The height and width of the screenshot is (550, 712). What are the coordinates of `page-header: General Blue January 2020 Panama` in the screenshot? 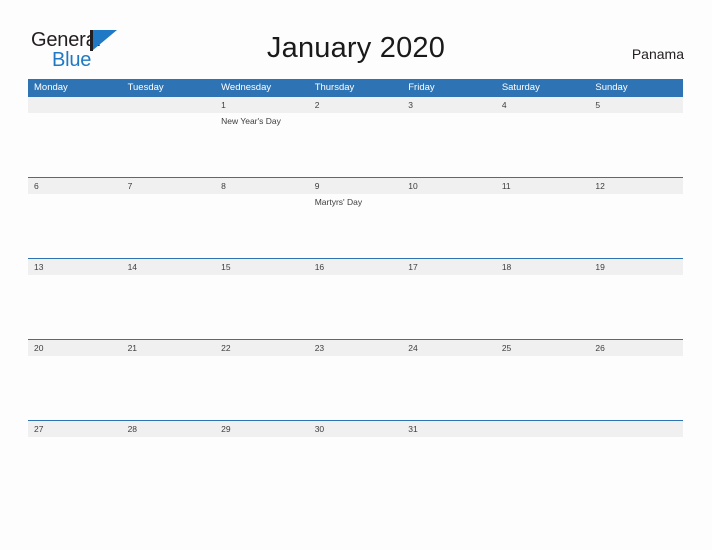 It's located at (356, 39).